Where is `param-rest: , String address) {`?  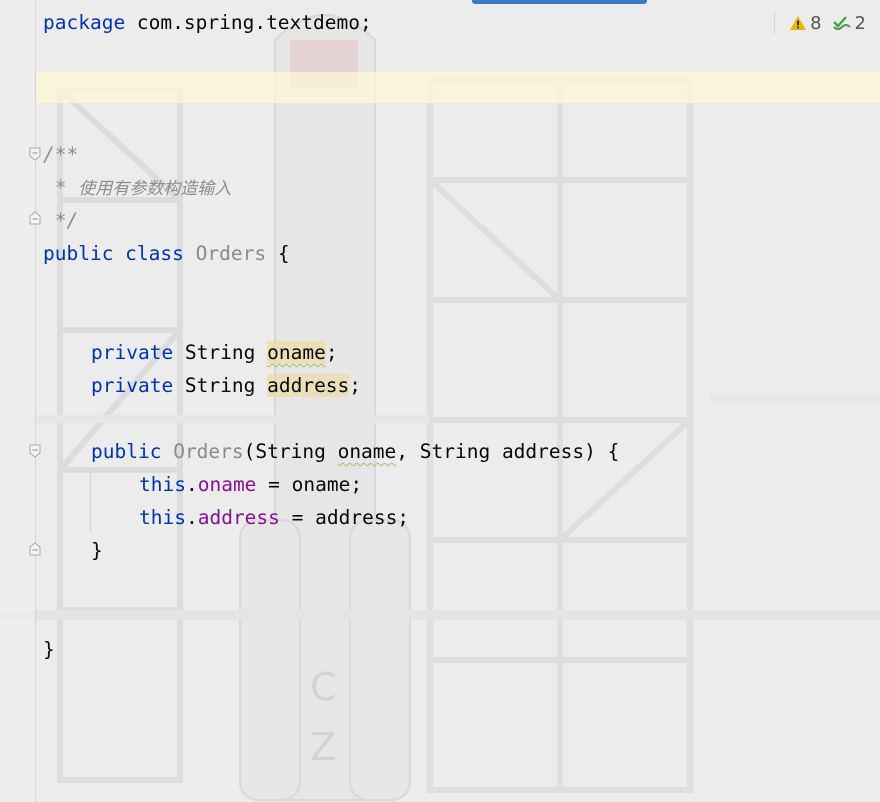
param-rest: , String address) { is located at coordinates (508, 451).